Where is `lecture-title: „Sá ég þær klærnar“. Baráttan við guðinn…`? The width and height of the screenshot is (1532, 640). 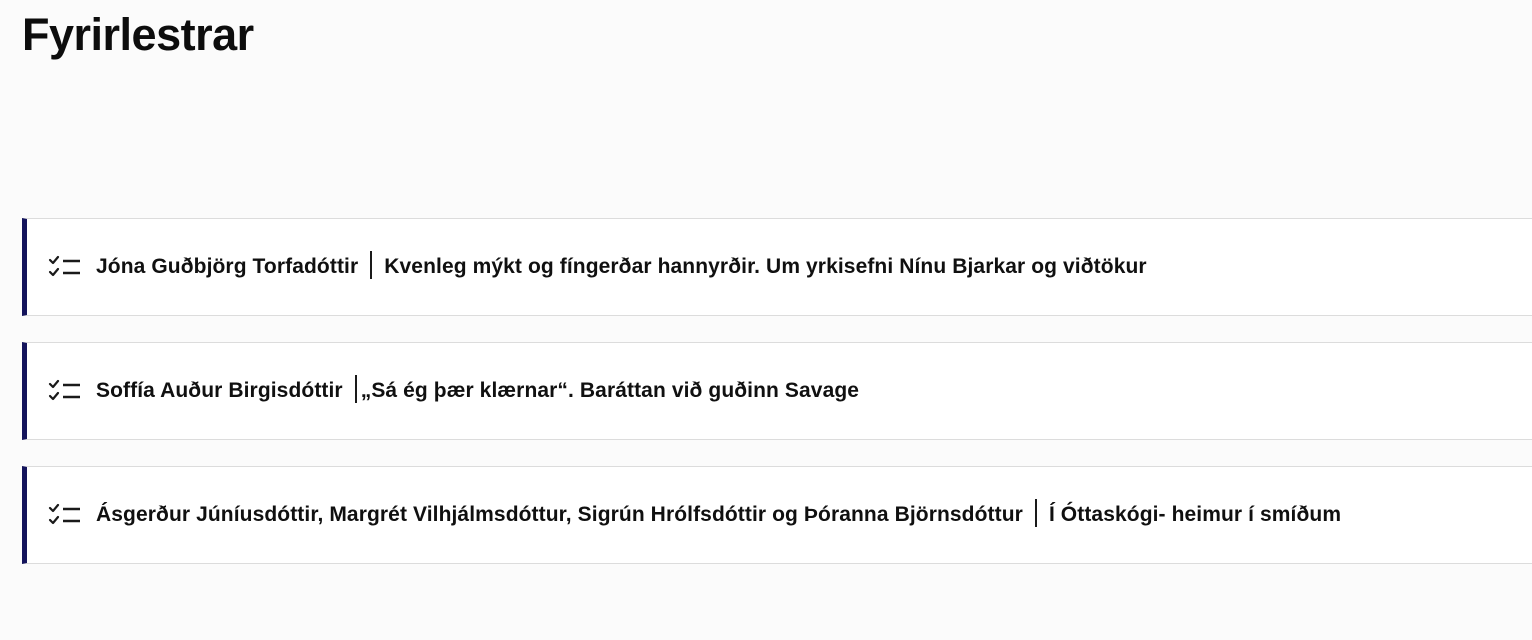
lecture-title: „Sá ég þær klærnar“. Baráttan við guðinn… is located at coordinates (610, 390).